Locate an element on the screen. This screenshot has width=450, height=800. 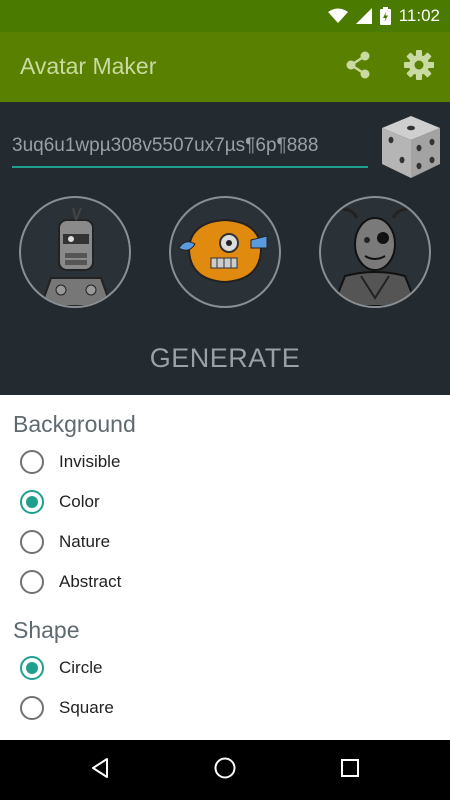
share-button is located at coordinates (358, 67).